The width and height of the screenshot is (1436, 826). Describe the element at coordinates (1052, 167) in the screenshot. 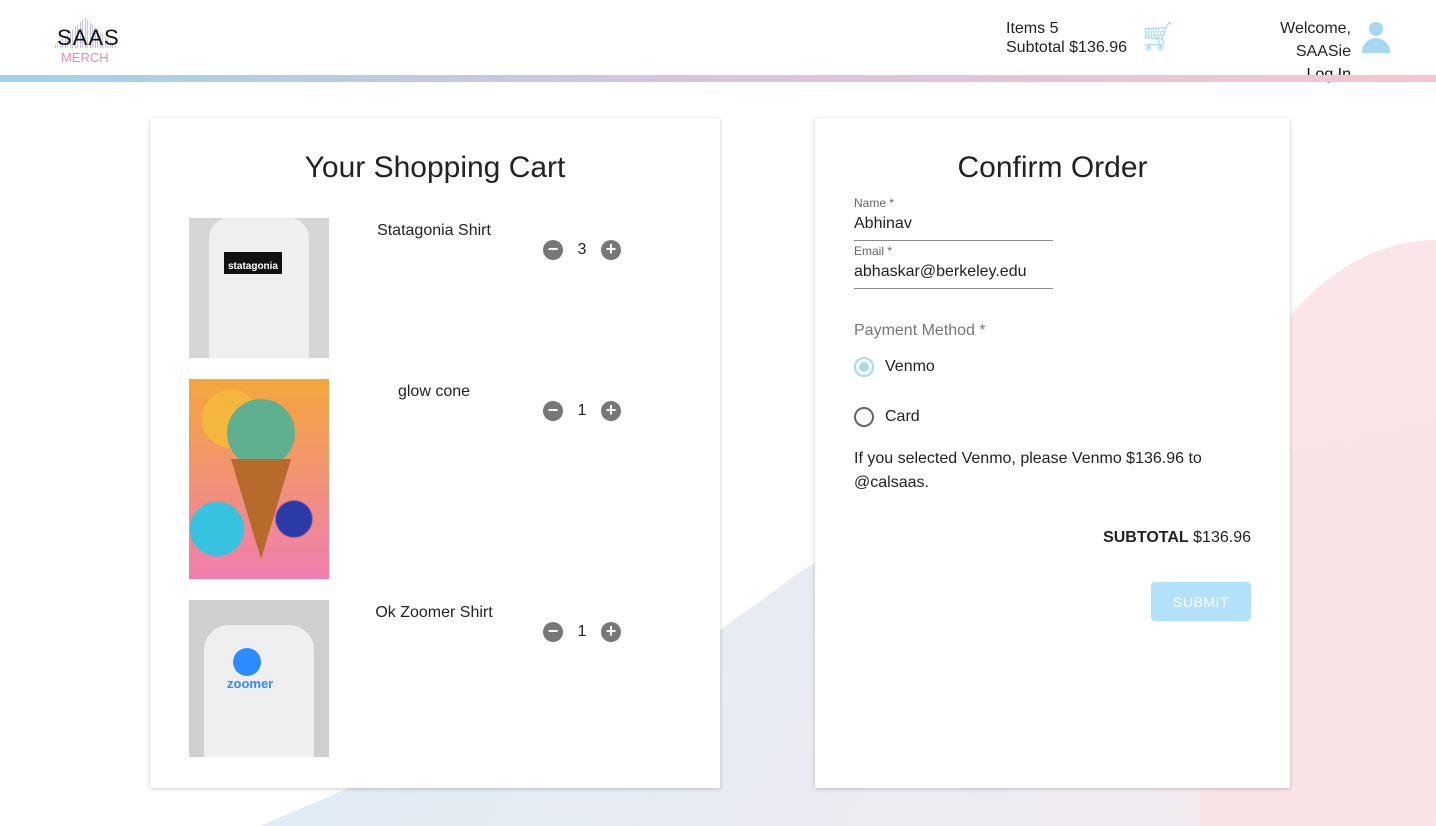

I see `order-title: Confirm Order` at that location.